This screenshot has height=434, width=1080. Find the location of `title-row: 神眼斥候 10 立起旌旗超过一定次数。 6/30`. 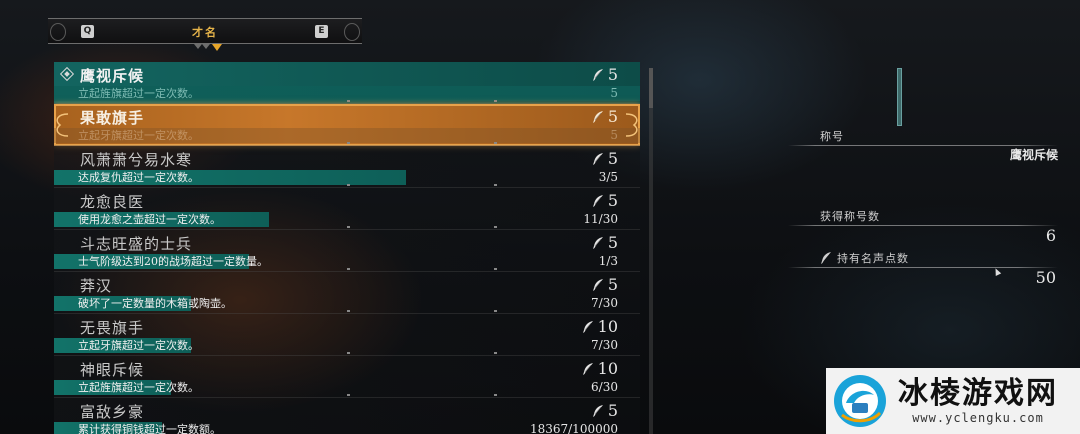

title-row: 神眼斥候 10 立起旌旗超过一定次数。 6/30 is located at coordinates (347, 377).